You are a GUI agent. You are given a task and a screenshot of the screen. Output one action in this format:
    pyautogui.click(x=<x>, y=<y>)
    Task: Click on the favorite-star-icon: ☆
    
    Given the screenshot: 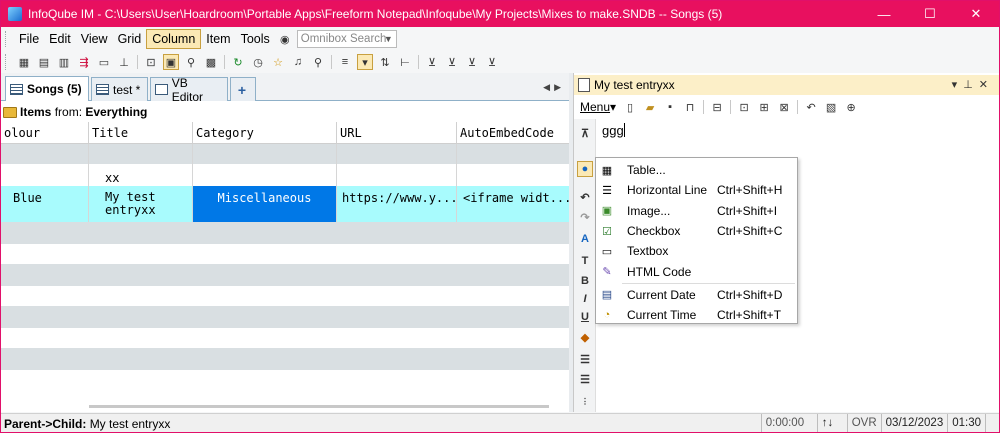 What is the action you would take?
    pyautogui.click(x=278, y=62)
    